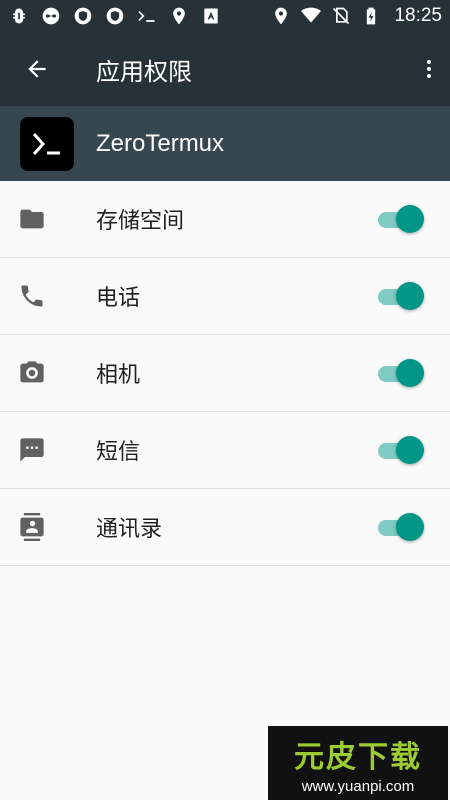  I want to click on wifi-icon, so click(311, 16).